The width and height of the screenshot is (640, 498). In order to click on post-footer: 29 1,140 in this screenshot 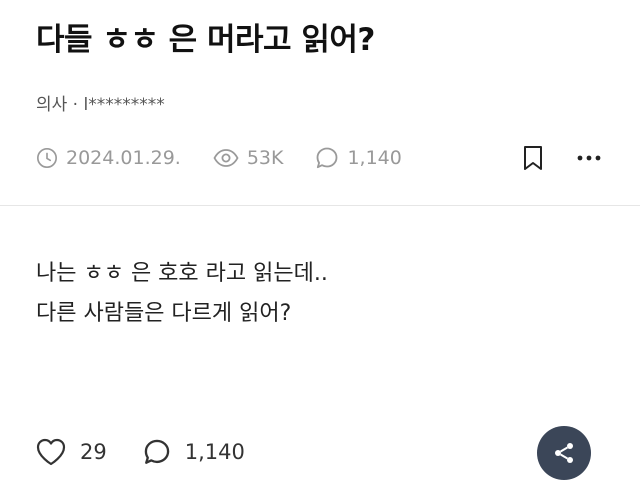, I will do `click(158, 452)`.